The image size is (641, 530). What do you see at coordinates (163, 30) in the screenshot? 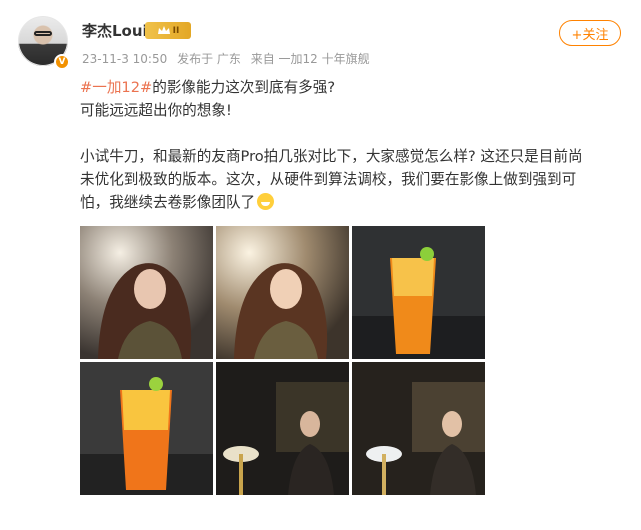
I see `crown-icon` at bounding box center [163, 30].